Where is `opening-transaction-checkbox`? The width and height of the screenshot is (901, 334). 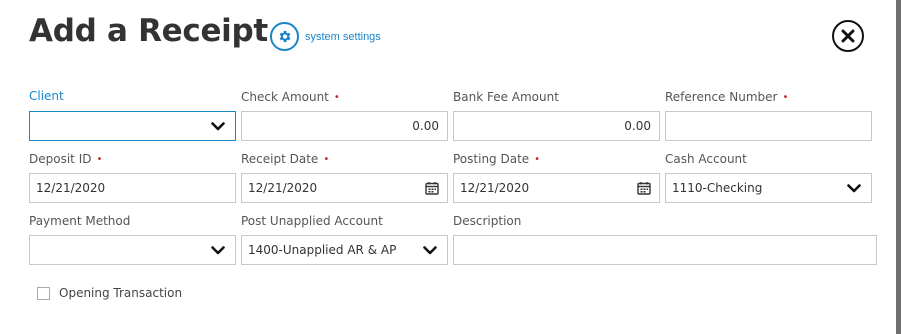
opening-transaction-checkbox is located at coordinates (43, 293).